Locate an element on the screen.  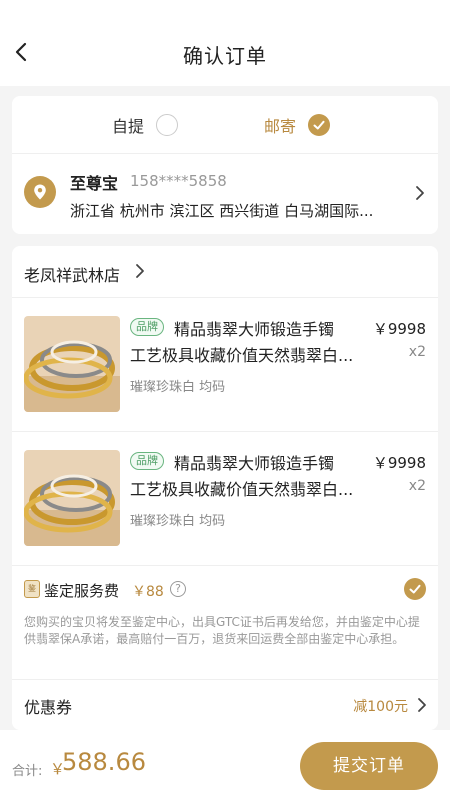
appraisal-badge-icon: 鉴 is located at coordinates (32, 589).